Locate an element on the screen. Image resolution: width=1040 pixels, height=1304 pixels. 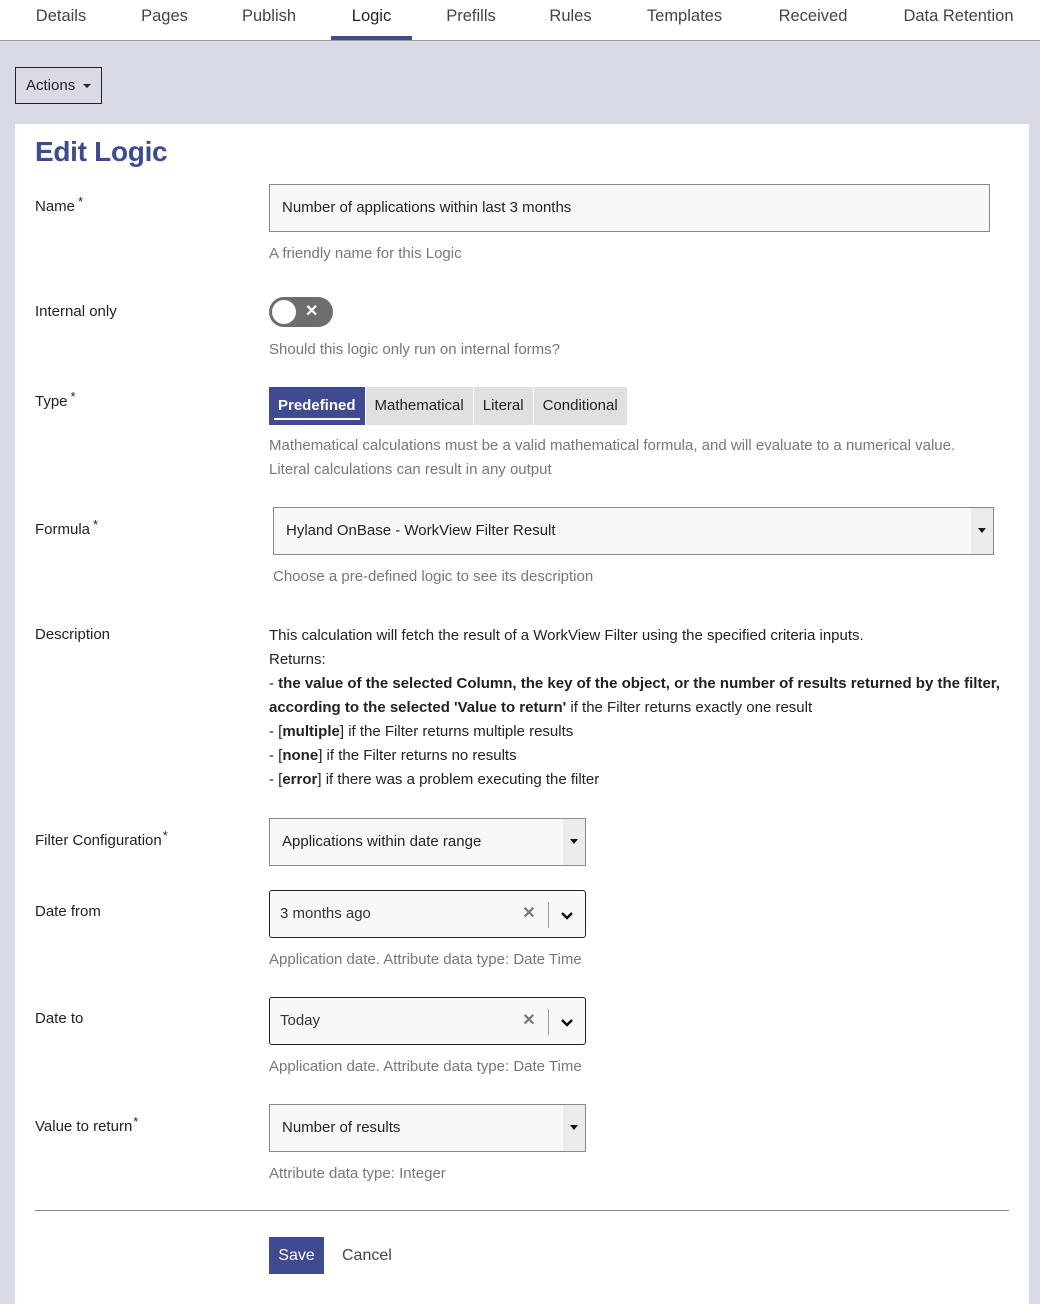
divider is located at coordinates (522, 1210).